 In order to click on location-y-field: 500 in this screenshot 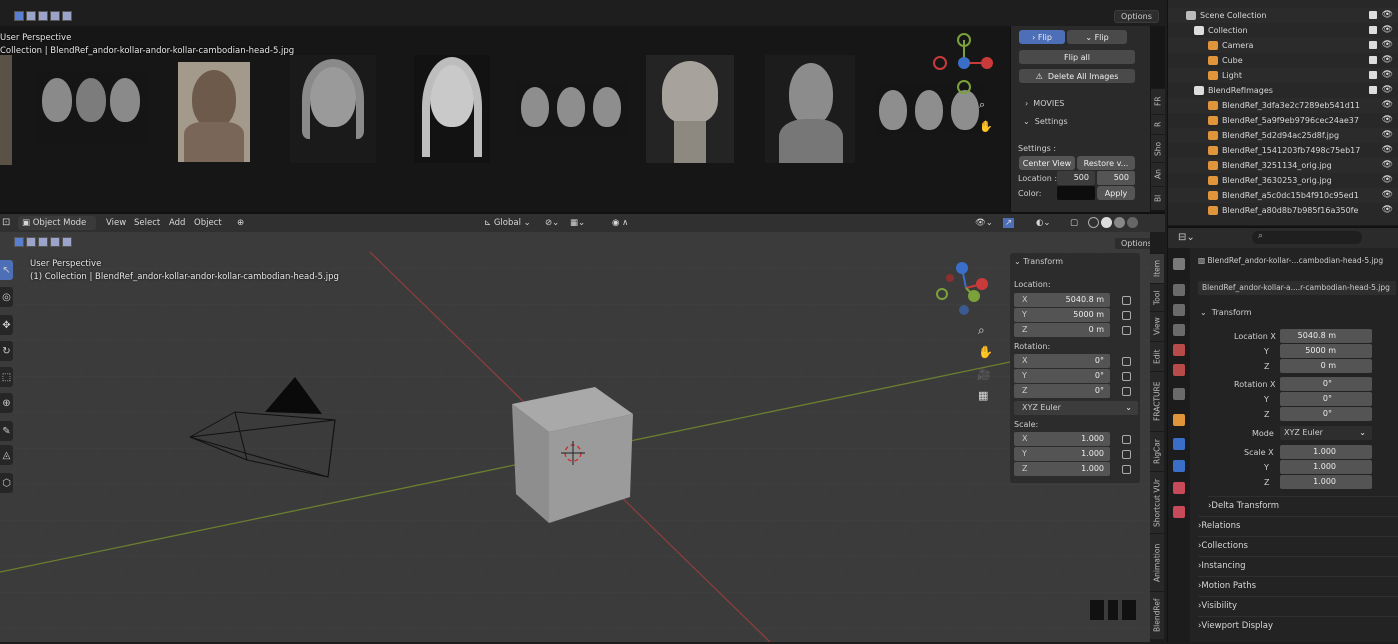, I will do `click(1116, 178)`.